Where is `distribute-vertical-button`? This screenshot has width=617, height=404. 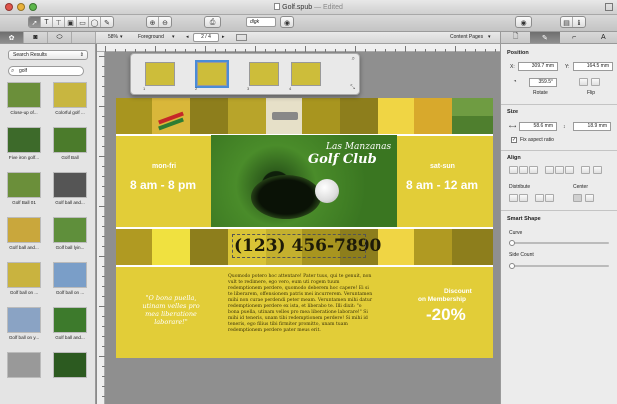
distribute-vertical-button is located at coordinates (539, 198).